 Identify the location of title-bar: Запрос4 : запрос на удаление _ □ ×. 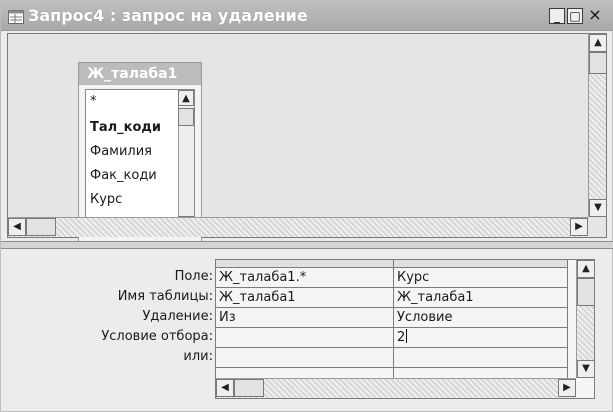
(307, 16).